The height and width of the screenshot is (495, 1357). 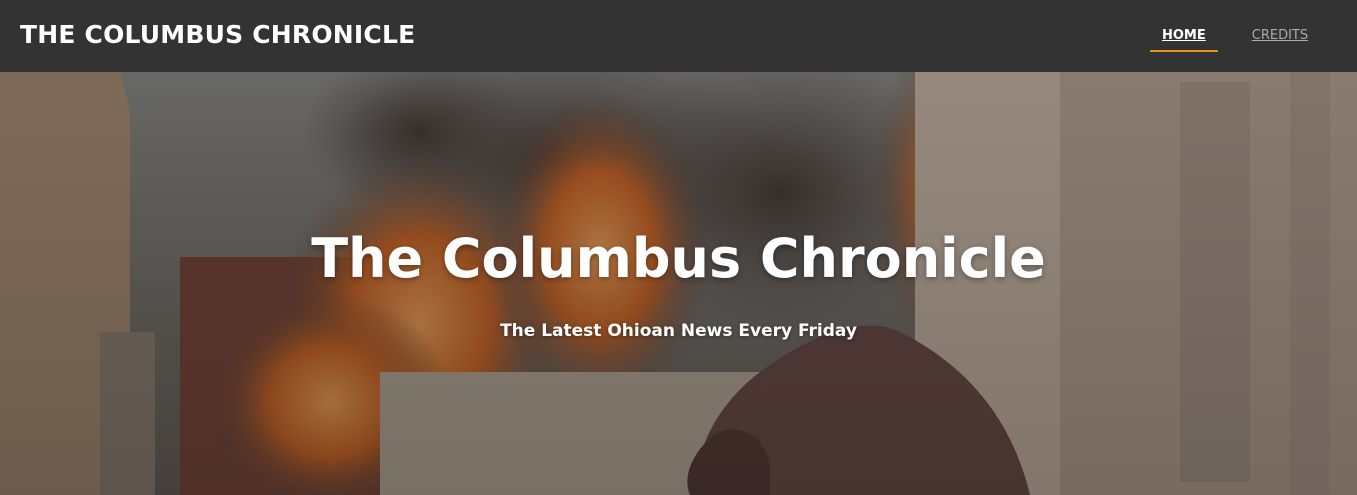 What do you see at coordinates (217, 35) in the screenshot?
I see `site-brand: THE COLUMBUS CHRONICLE` at bounding box center [217, 35].